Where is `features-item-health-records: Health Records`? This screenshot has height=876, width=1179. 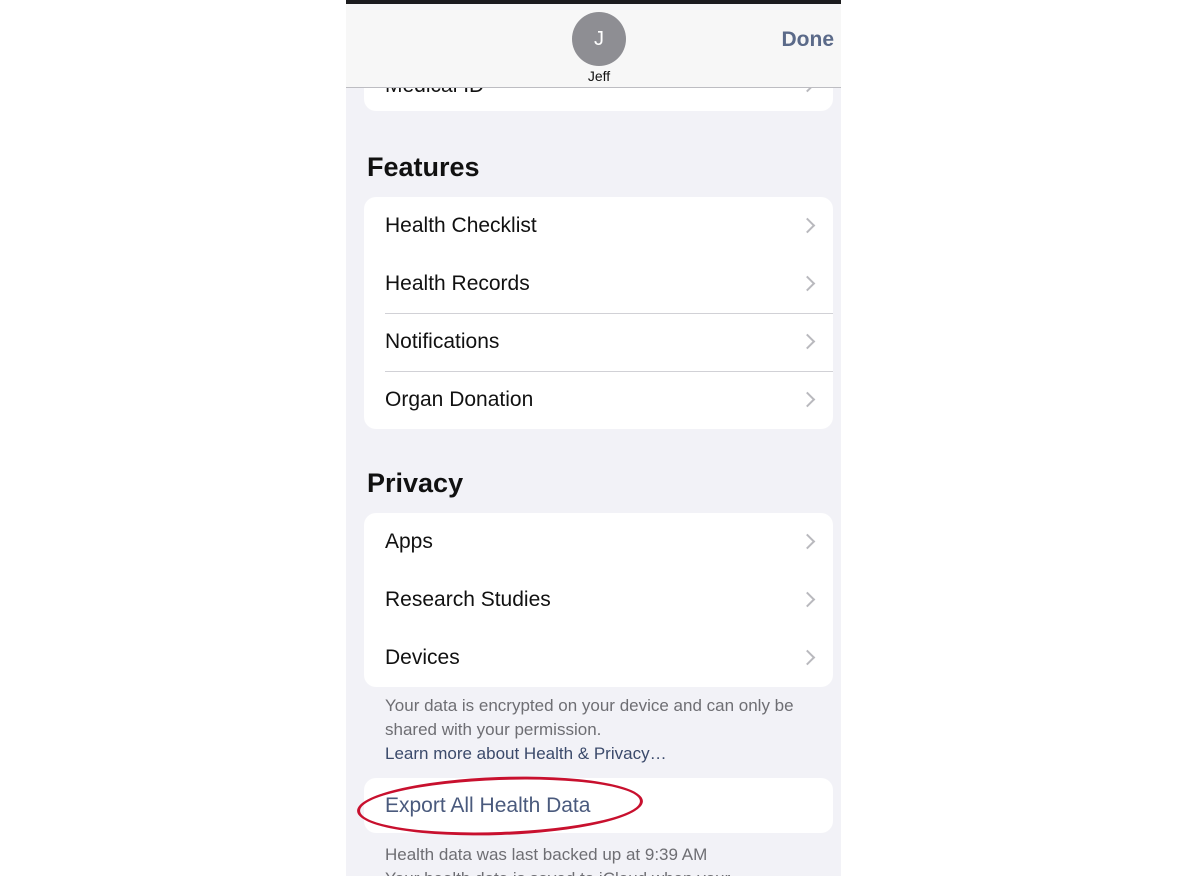 features-item-health-records: Health Records is located at coordinates (598, 284).